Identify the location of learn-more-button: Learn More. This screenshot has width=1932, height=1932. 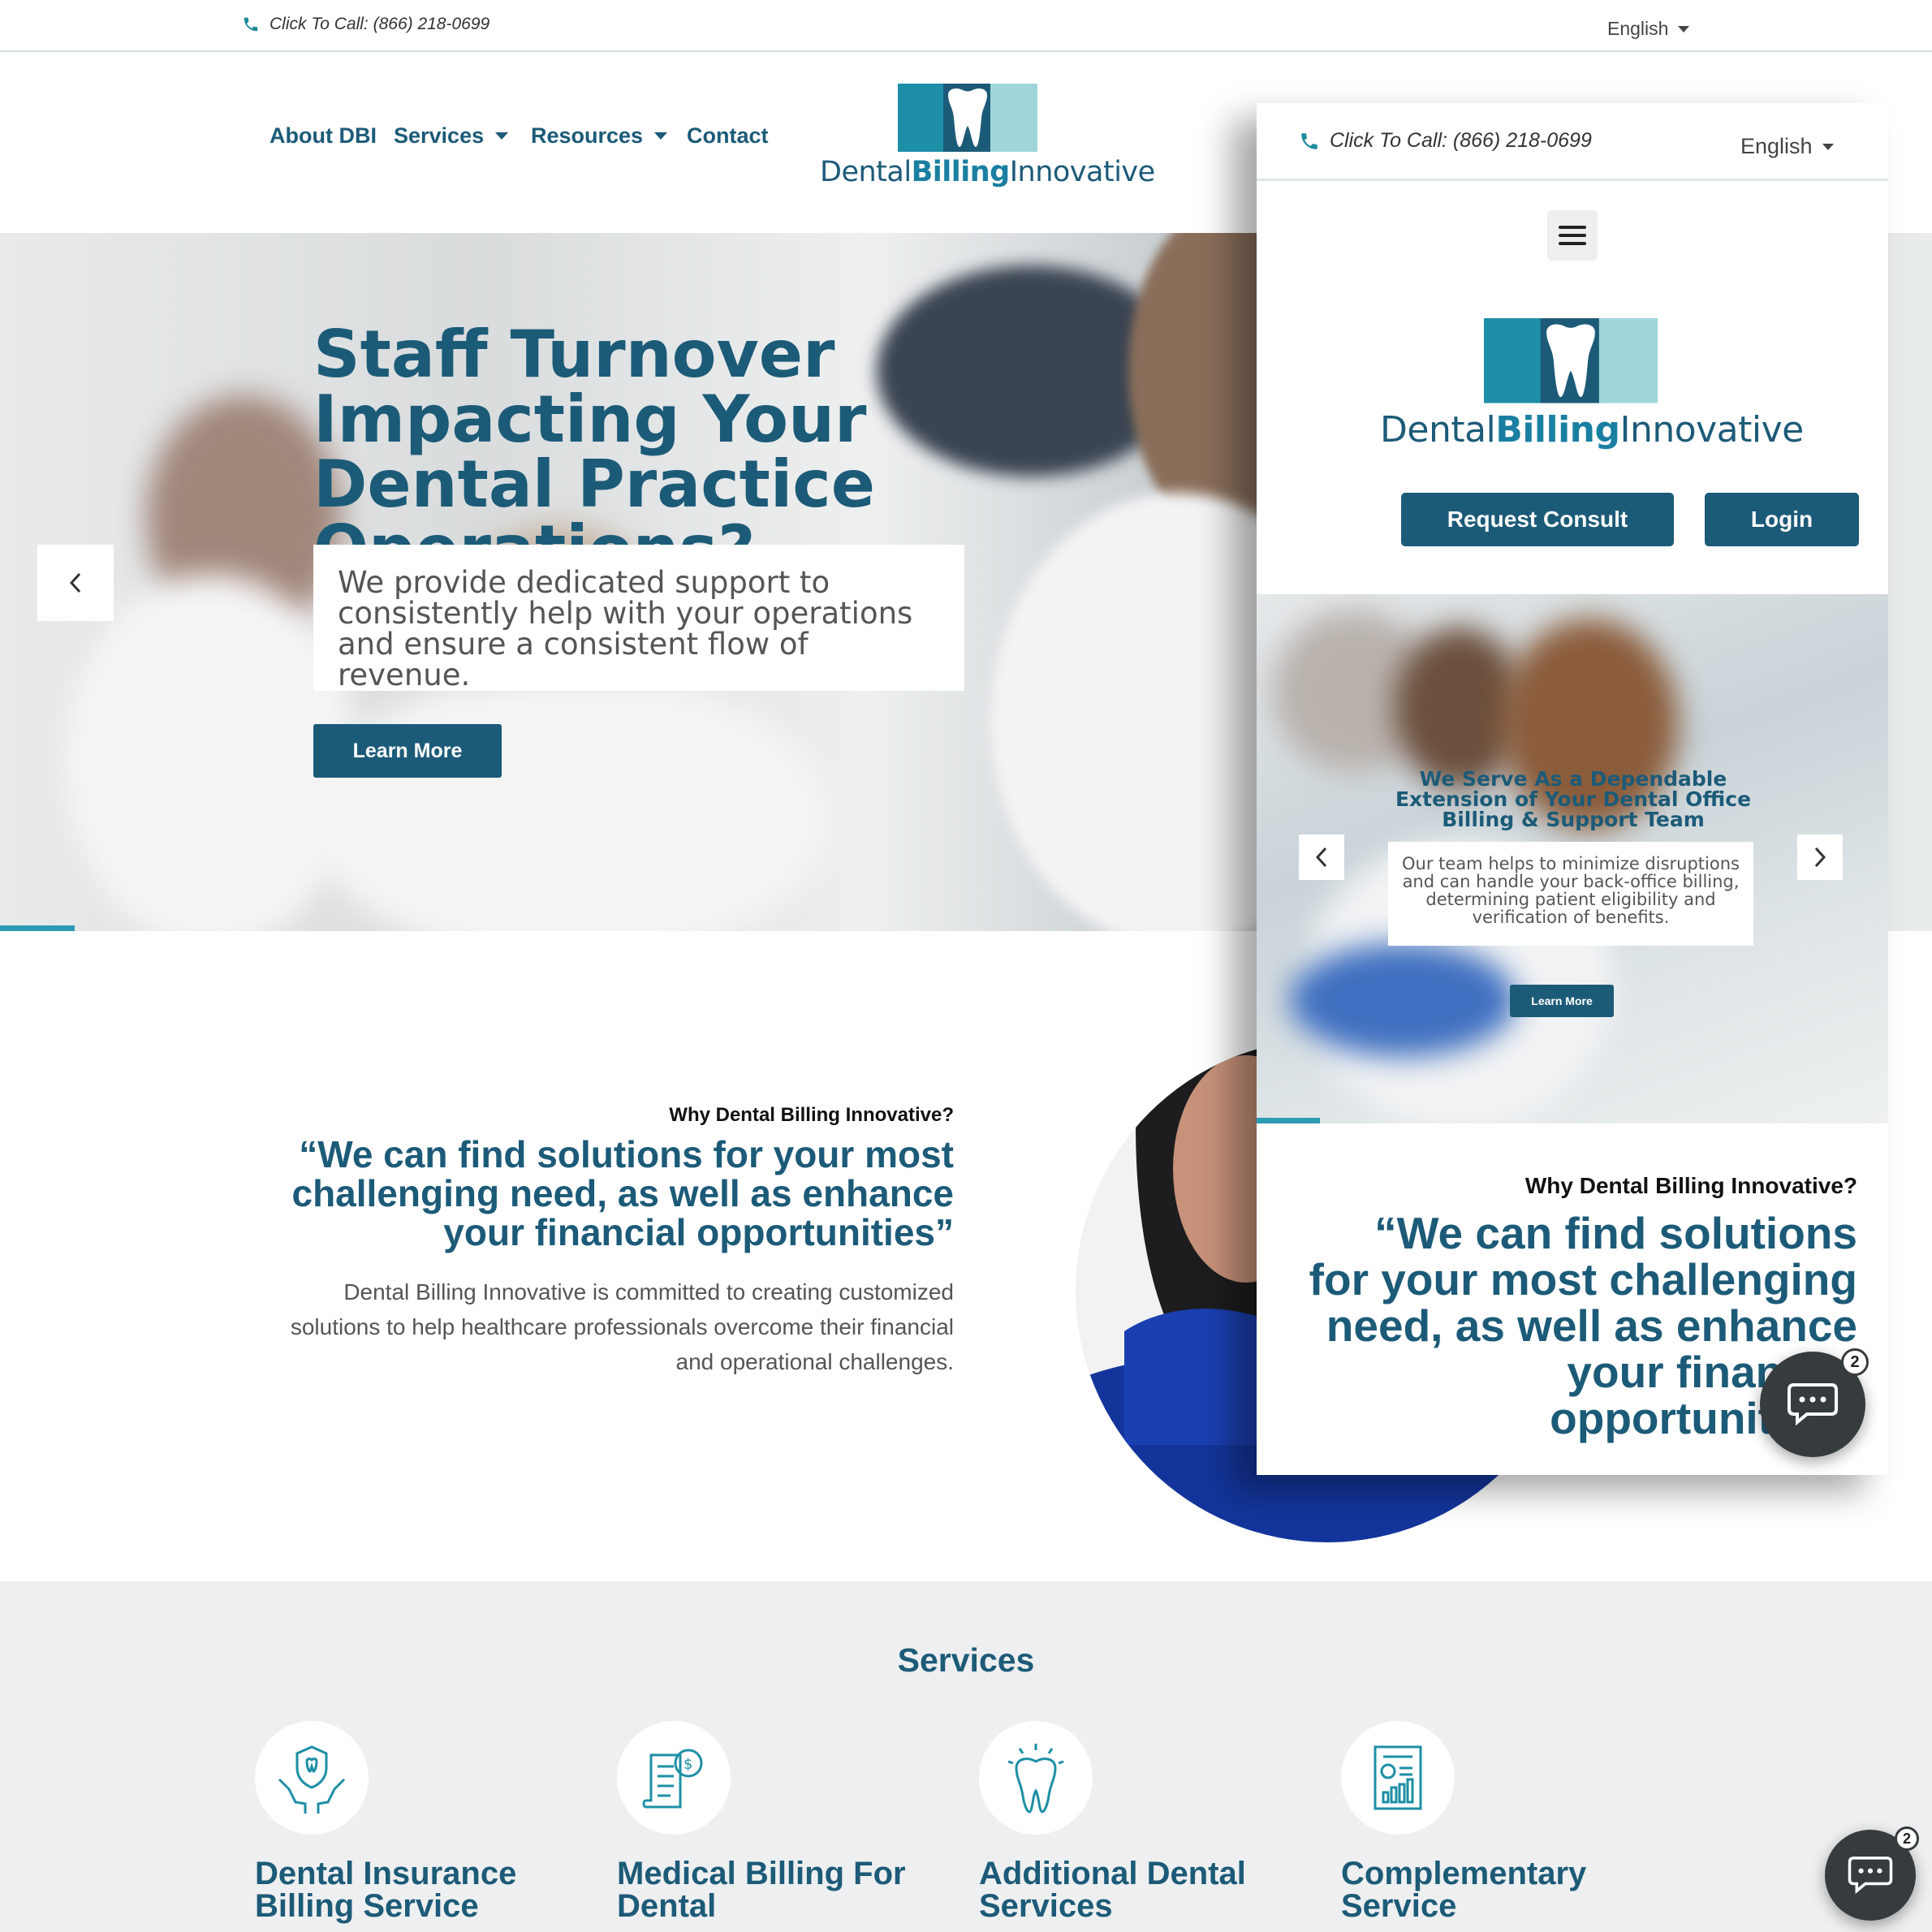
(407, 751).